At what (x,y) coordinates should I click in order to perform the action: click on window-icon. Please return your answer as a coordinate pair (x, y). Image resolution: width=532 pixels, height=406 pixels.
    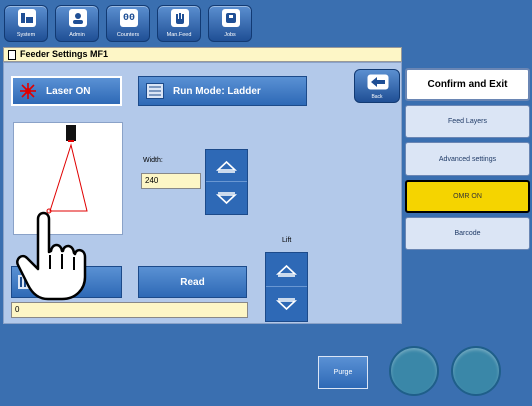
    Looking at the image, I should click on (12, 55).